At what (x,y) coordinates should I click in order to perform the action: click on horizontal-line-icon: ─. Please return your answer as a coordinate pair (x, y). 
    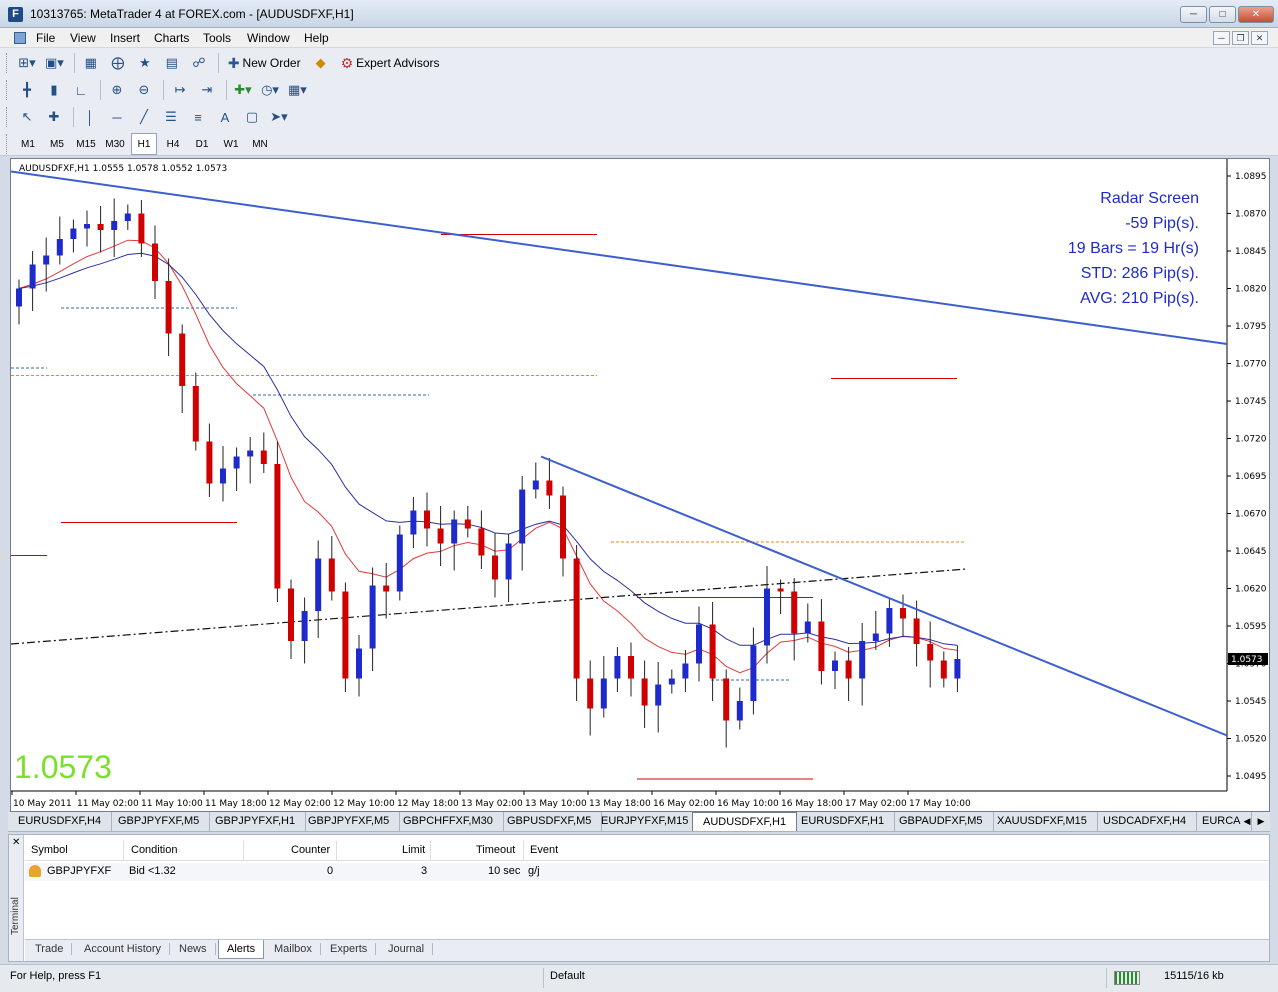
    Looking at the image, I should click on (117, 117).